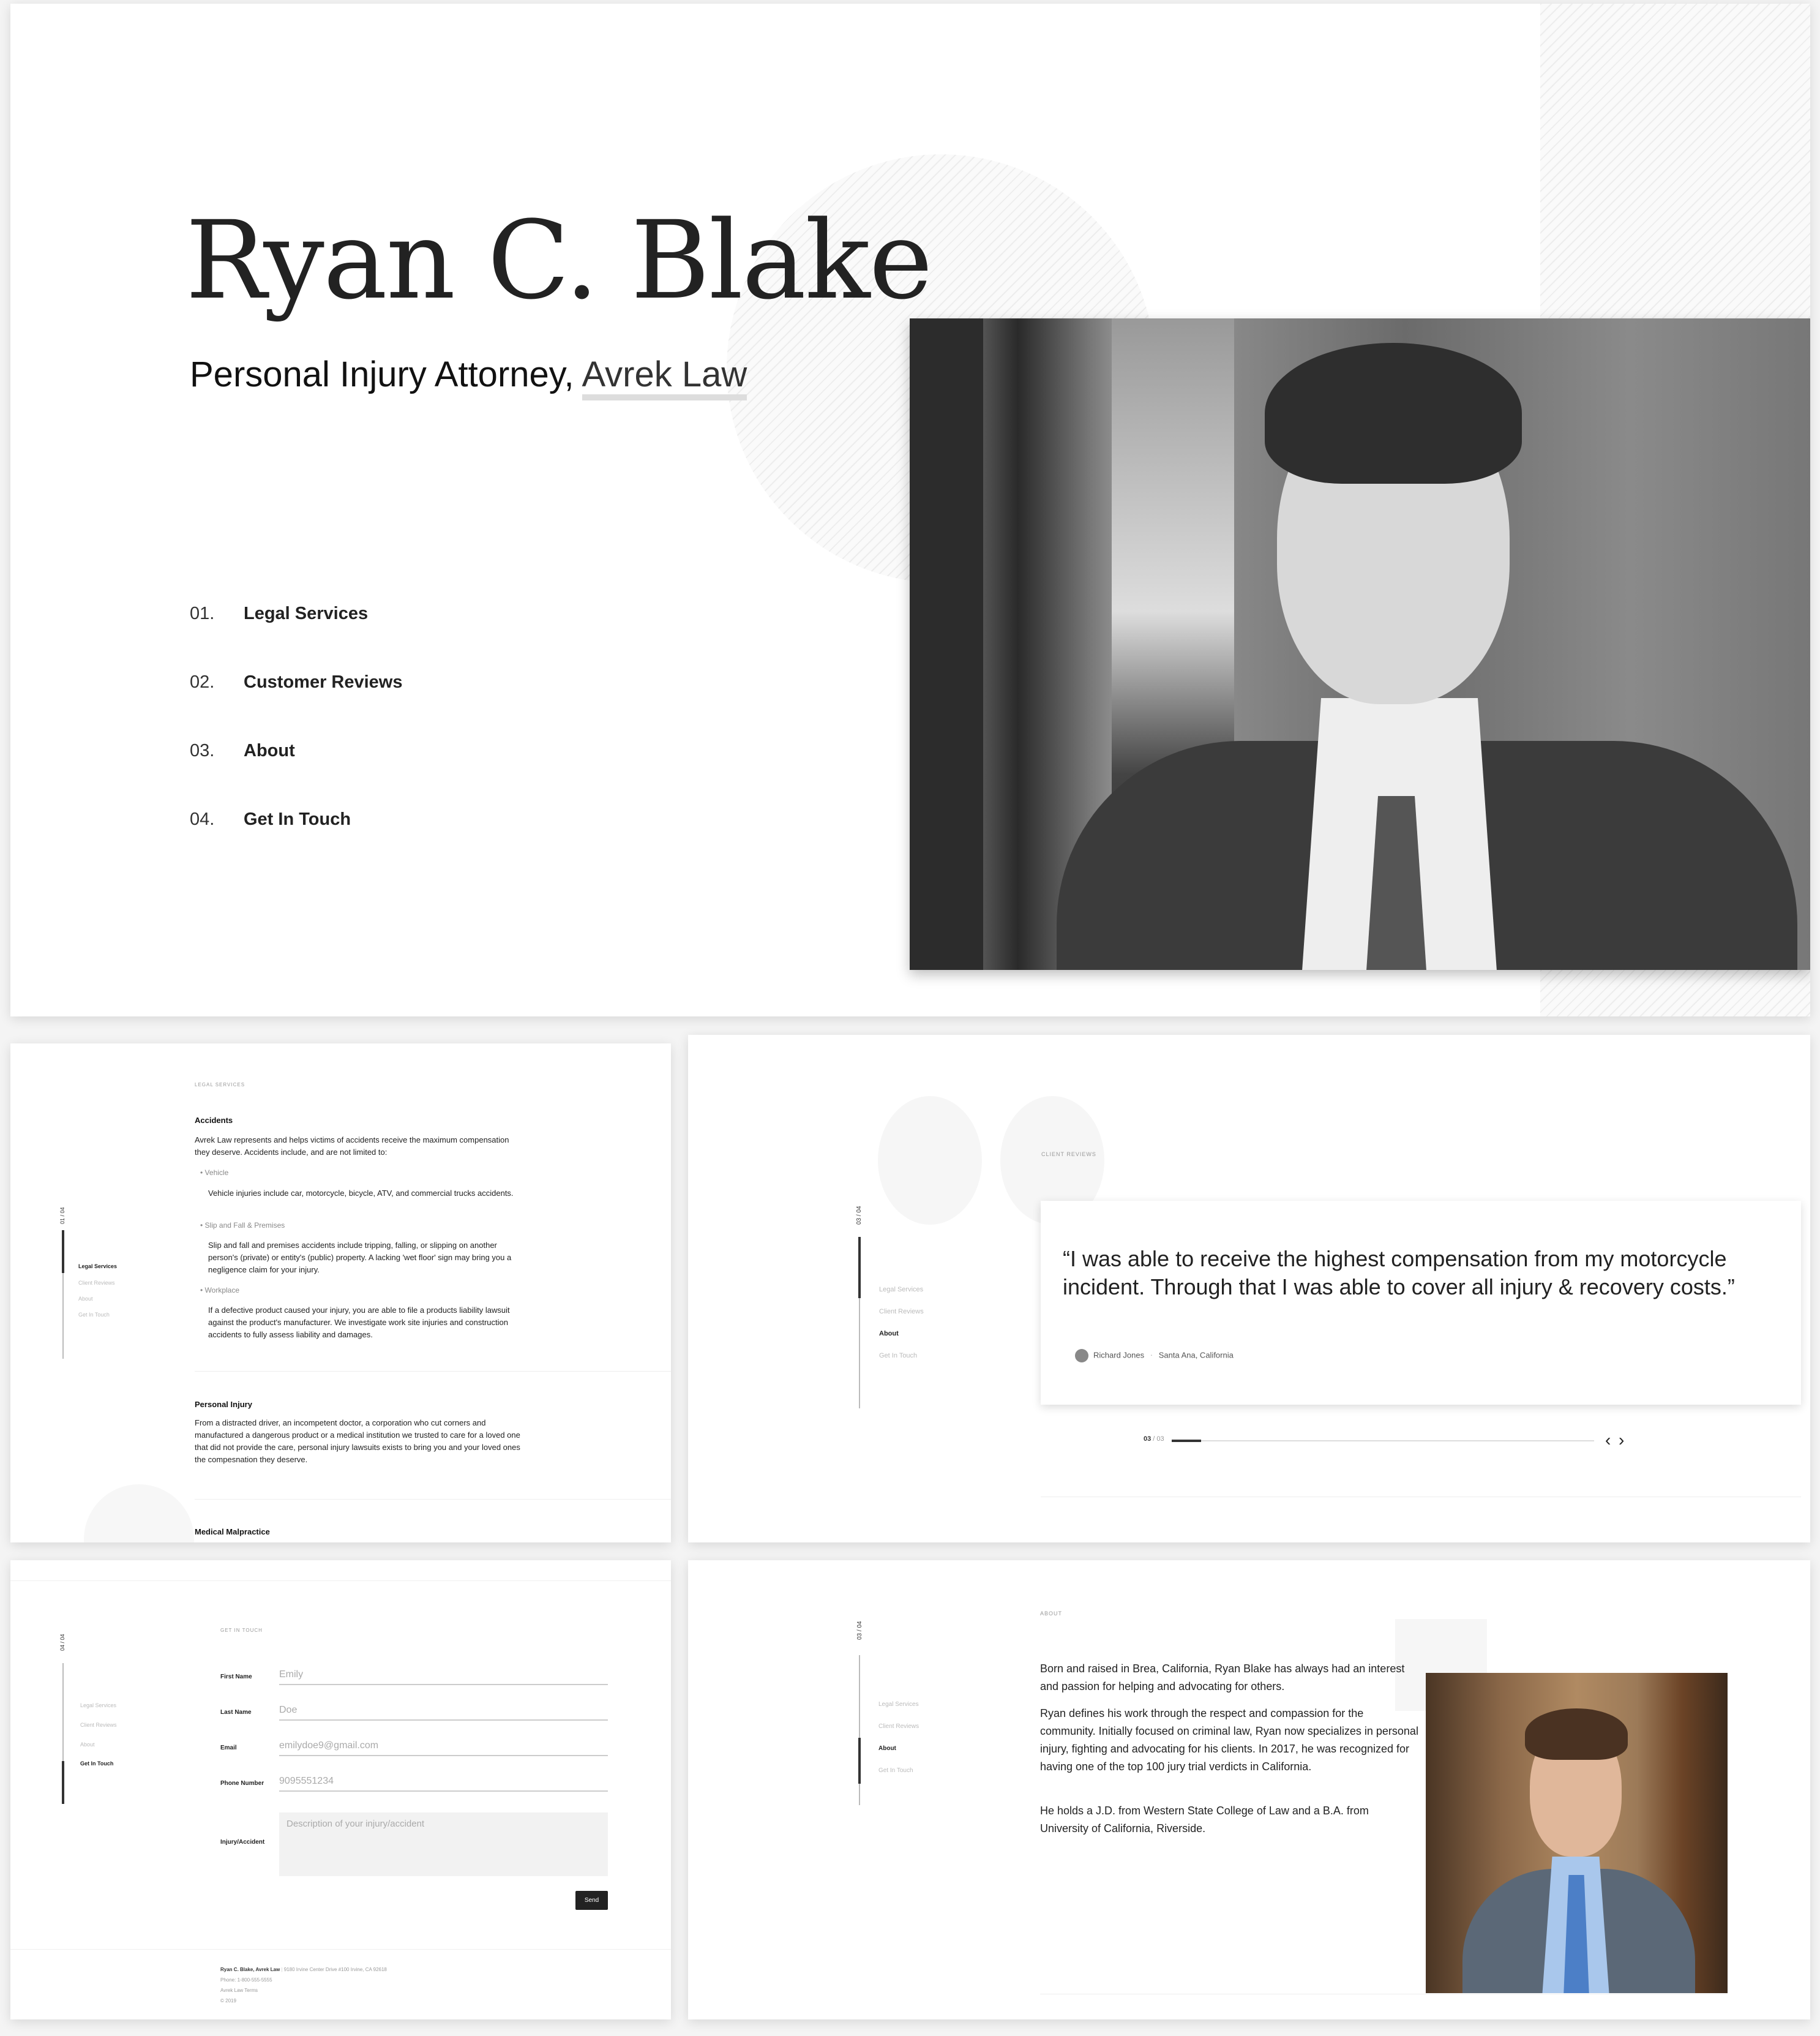  Describe the element at coordinates (1608, 1440) in the screenshot. I see `chevron-left-icon: ‹` at that location.